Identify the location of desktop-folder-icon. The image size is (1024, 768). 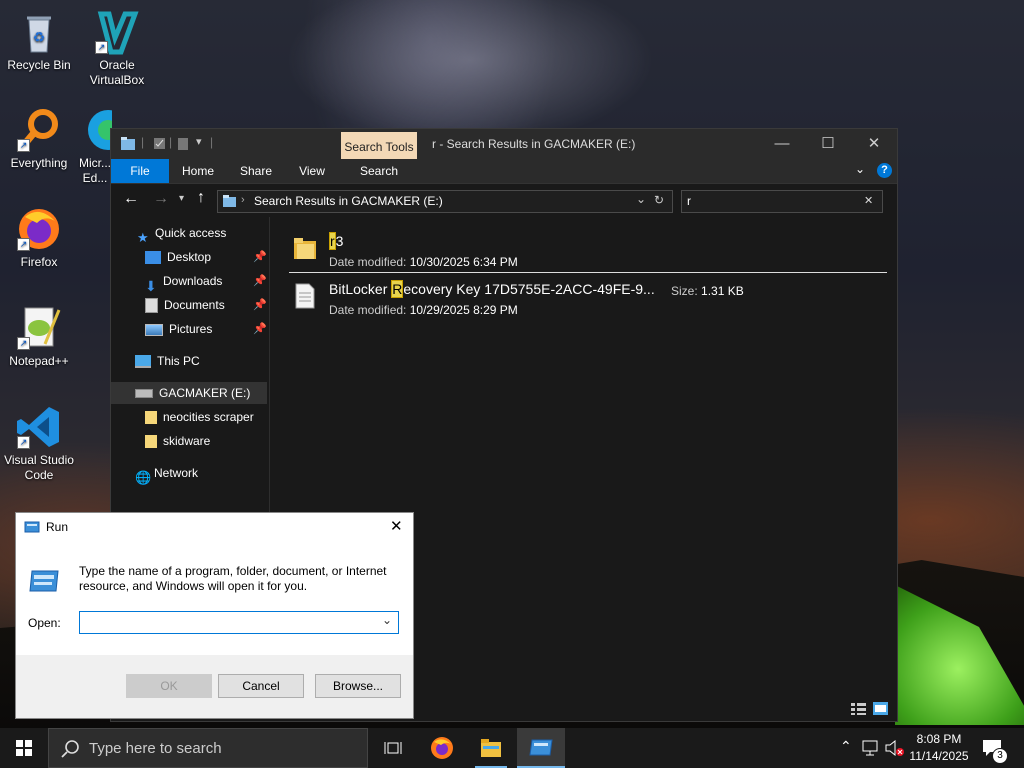
(153, 258).